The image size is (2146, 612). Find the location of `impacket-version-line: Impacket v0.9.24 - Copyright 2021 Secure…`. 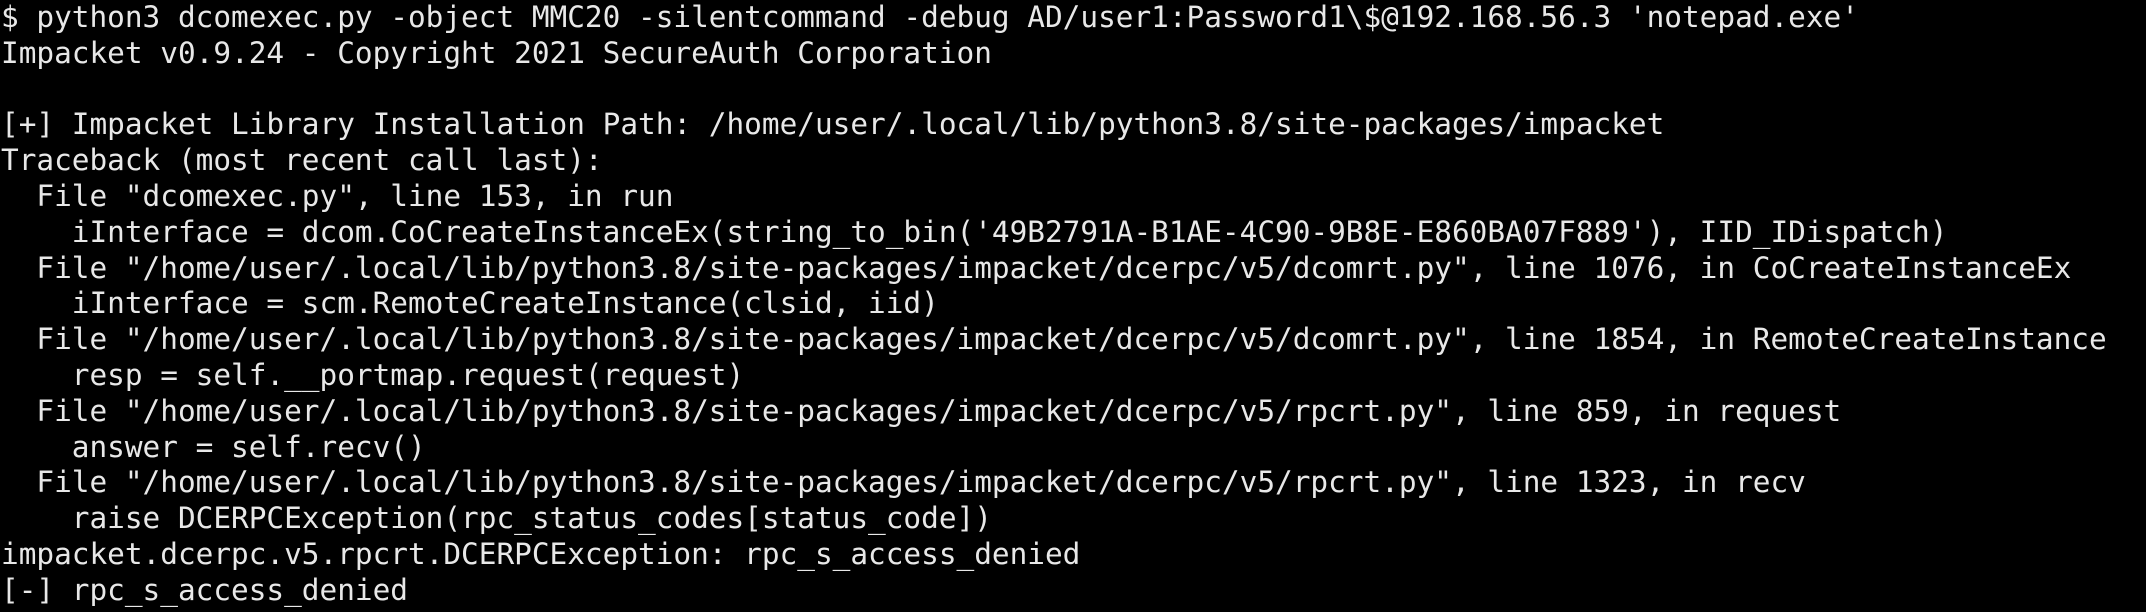

impacket-version-line: Impacket v0.9.24 - Copyright 2021 Secure… is located at coordinates (496, 52).